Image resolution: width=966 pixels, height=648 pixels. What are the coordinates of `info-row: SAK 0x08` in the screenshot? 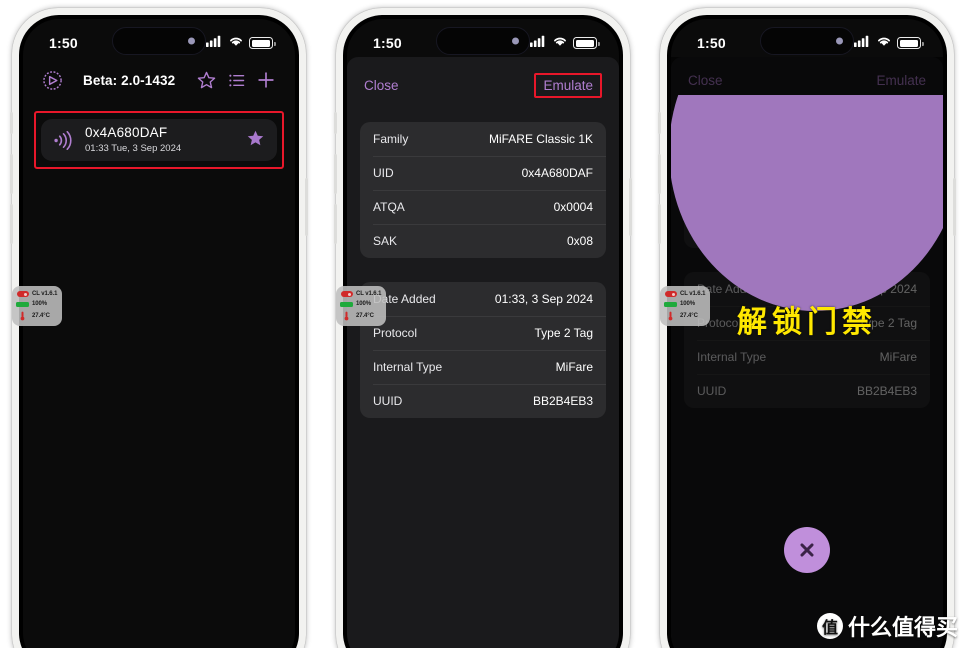 It's located at (483, 241).